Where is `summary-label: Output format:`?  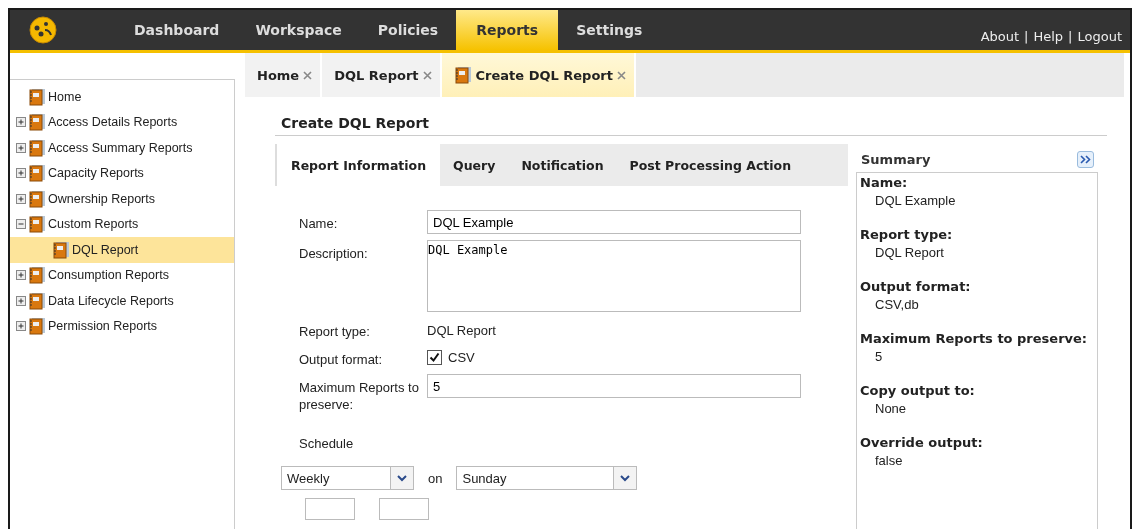
summary-label: Output format: is located at coordinates (916, 286).